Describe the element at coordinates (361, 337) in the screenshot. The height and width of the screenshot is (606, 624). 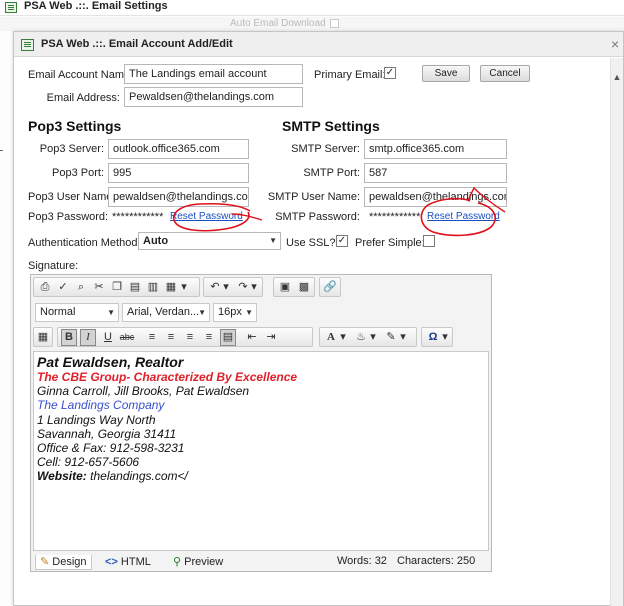
I see `highlight-icon: ♨` at that location.